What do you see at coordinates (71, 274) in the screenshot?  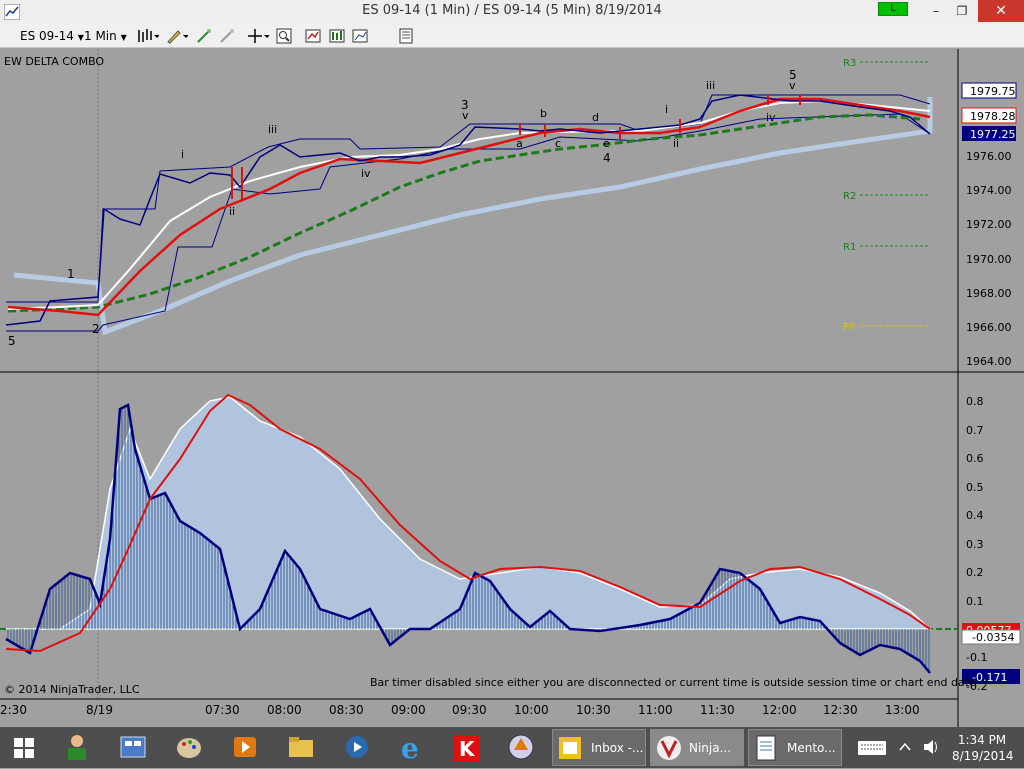 I see `wave-label: 1` at bounding box center [71, 274].